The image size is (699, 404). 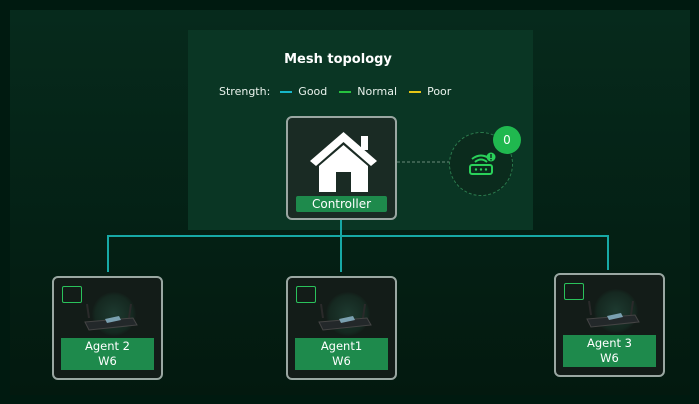 What do you see at coordinates (286, 91) in the screenshot?
I see `good-swatch` at bounding box center [286, 91].